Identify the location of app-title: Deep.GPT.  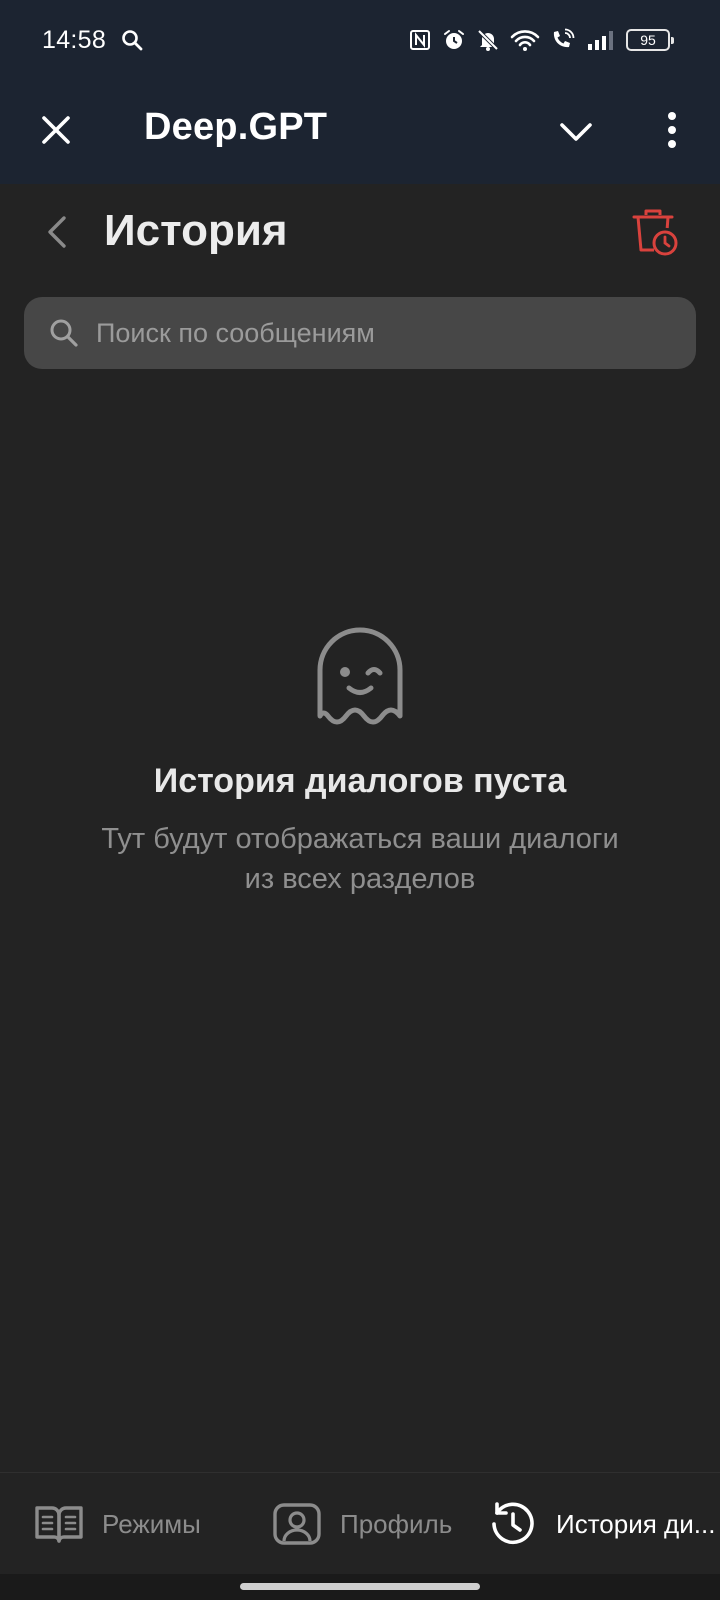
(236, 127).